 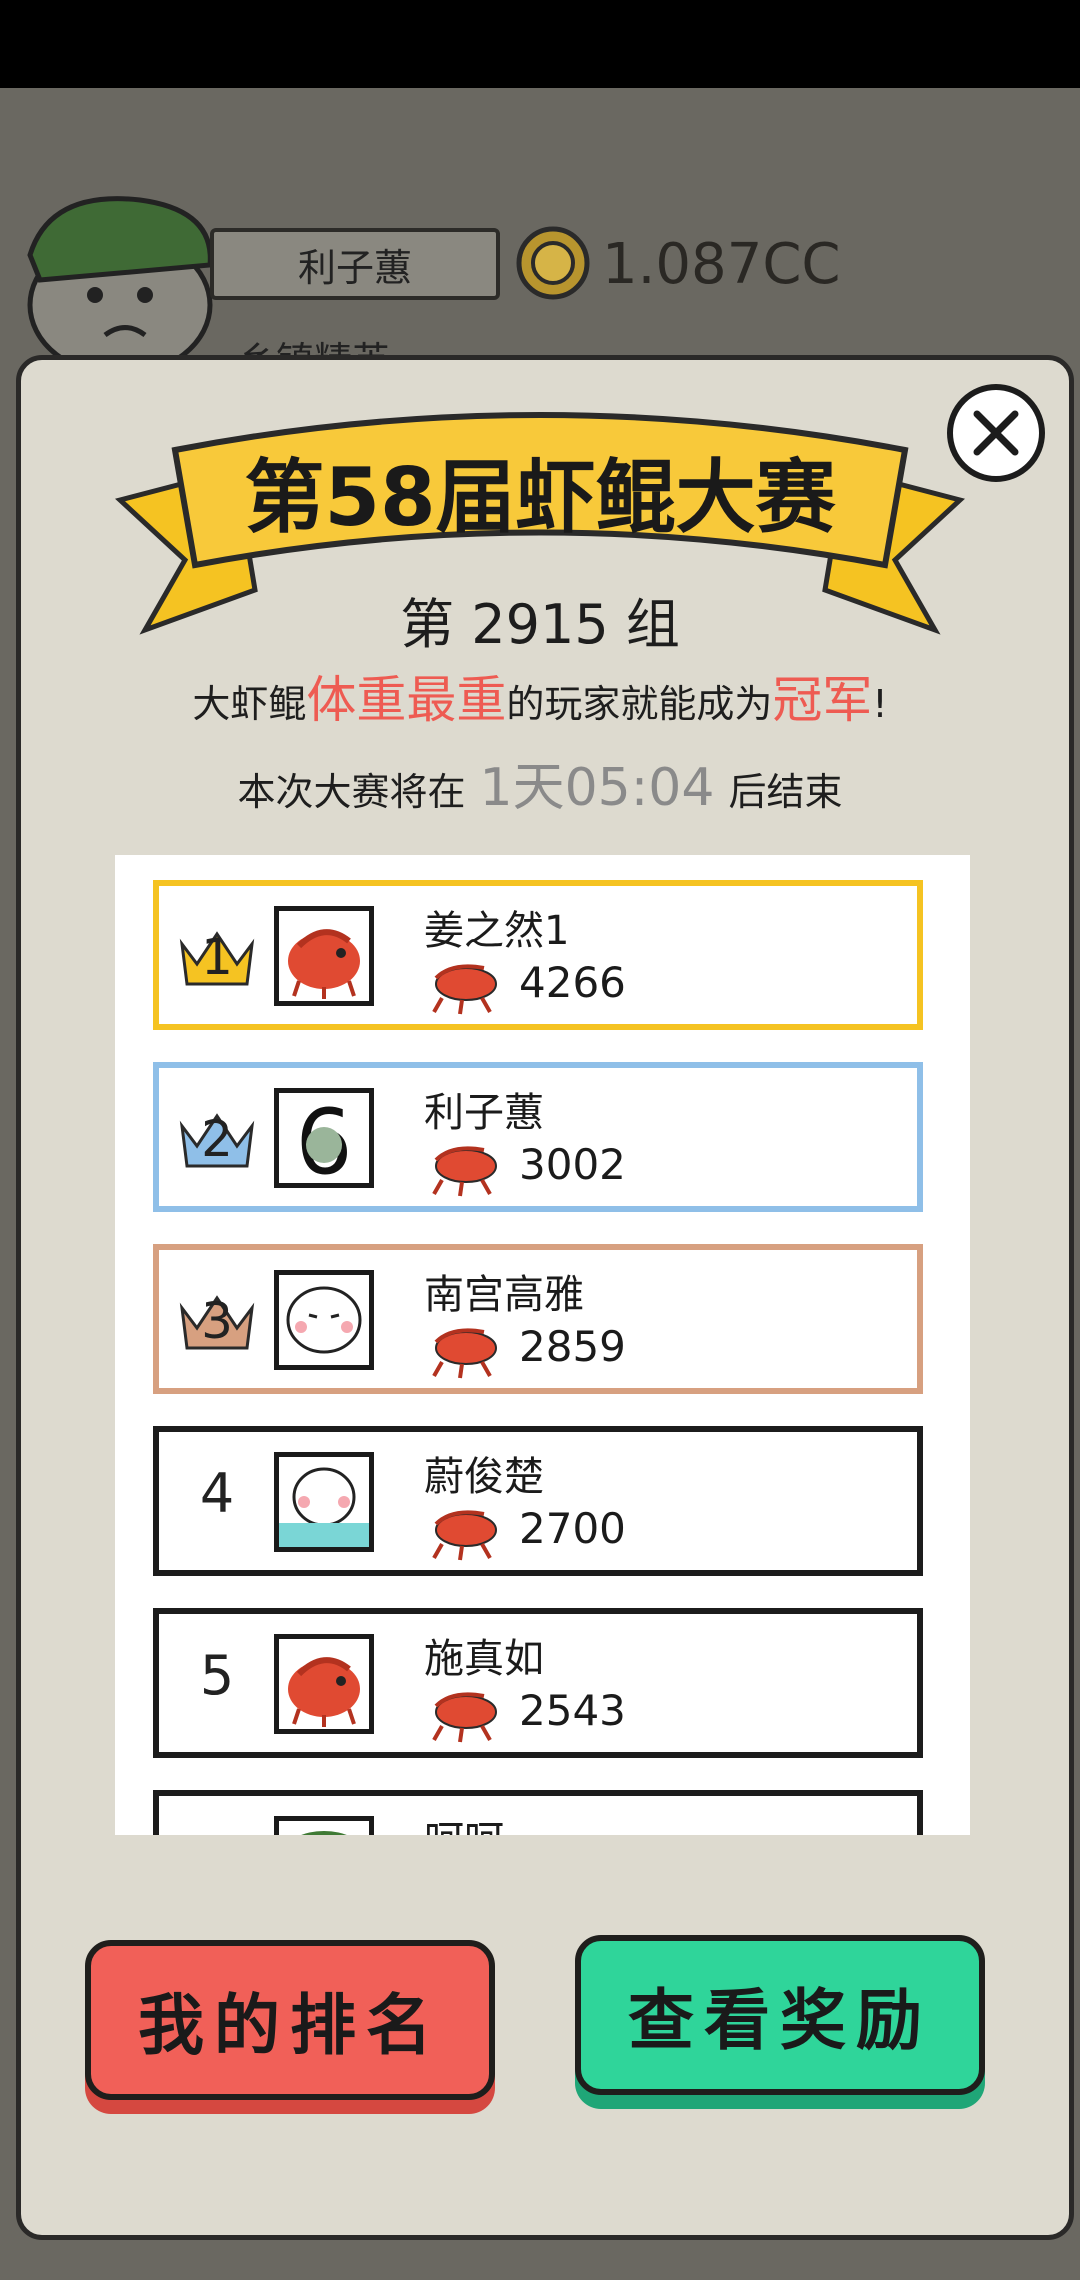 I want to click on shrimp-weight: 2859, so click(x=572, y=1346).